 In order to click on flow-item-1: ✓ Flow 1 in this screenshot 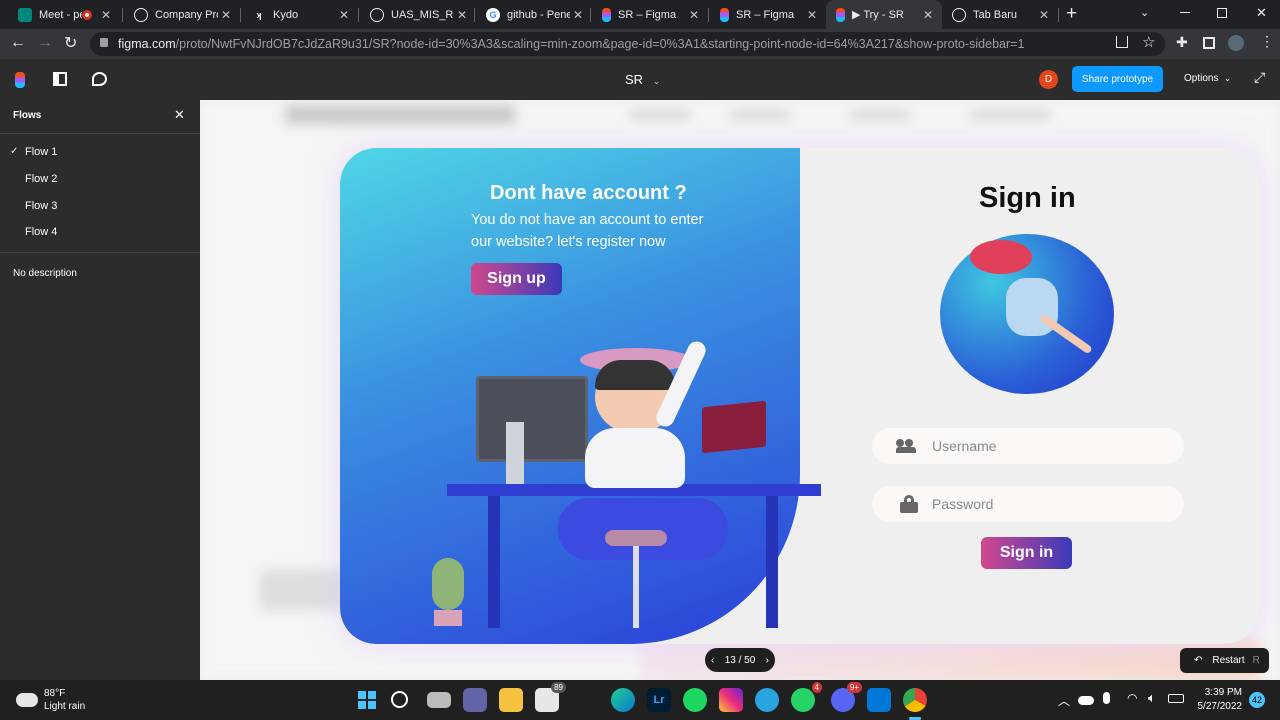, I will do `click(100, 151)`.